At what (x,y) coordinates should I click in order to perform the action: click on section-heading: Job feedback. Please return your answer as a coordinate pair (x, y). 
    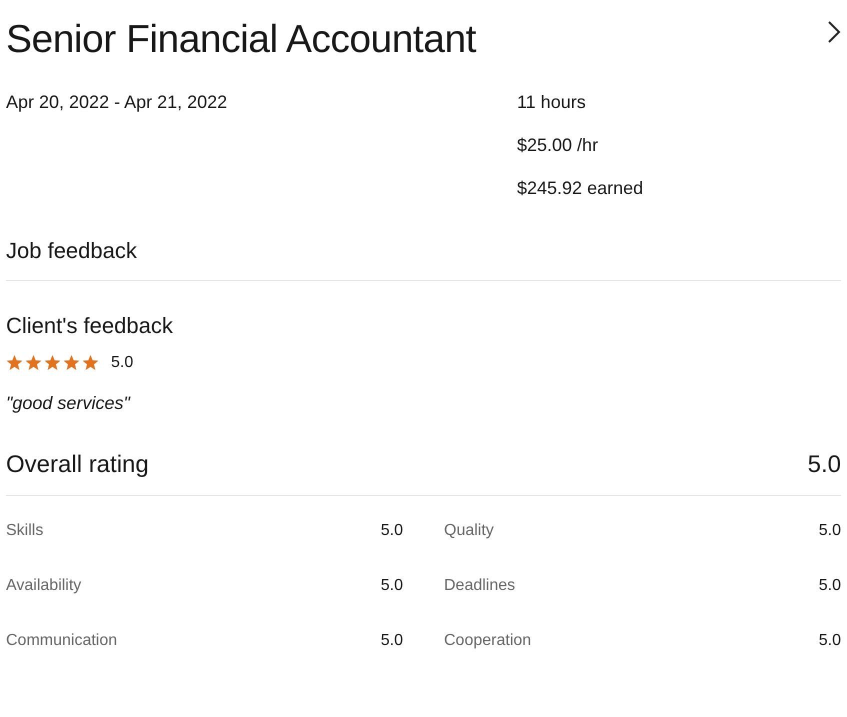
    Looking at the image, I should click on (72, 251).